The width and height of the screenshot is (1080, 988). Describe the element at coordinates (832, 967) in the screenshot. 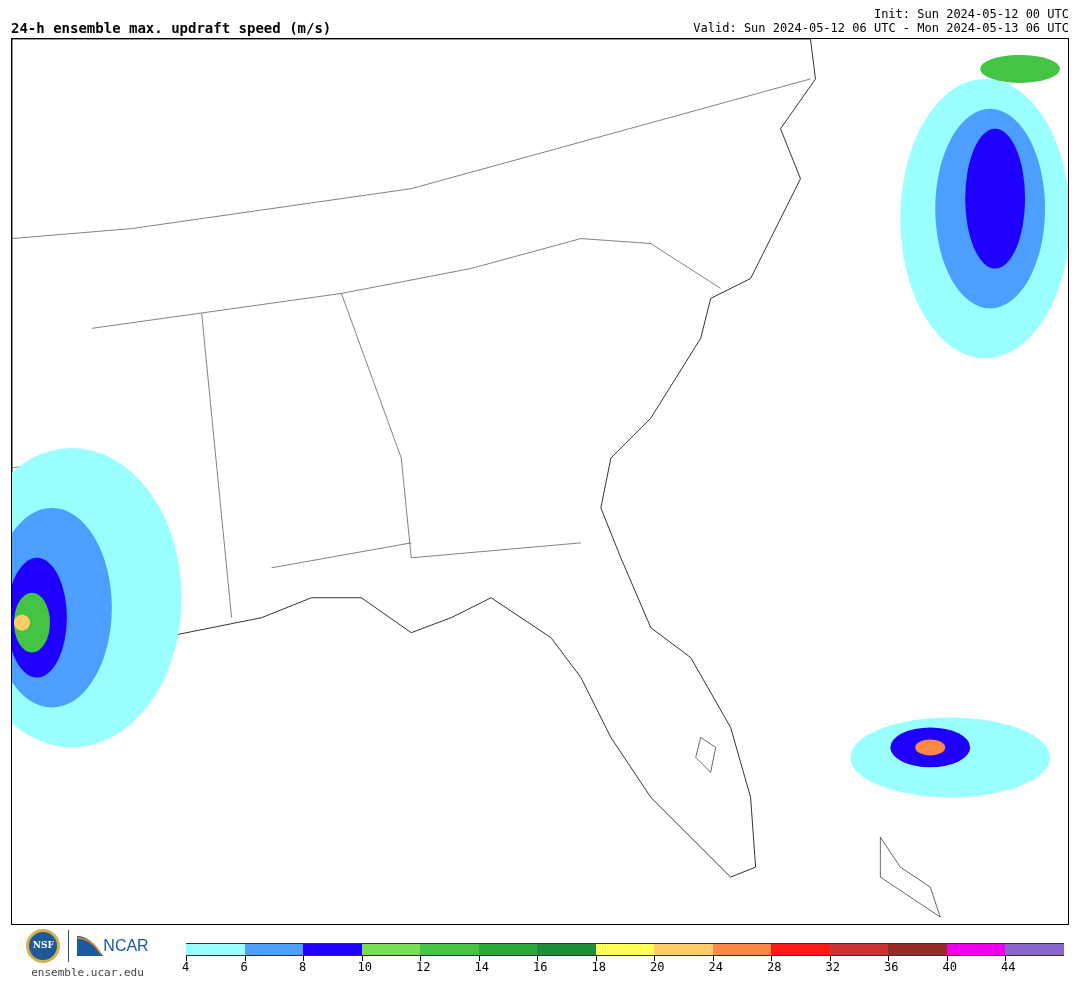

I see `colorbar-label: 32` at that location.